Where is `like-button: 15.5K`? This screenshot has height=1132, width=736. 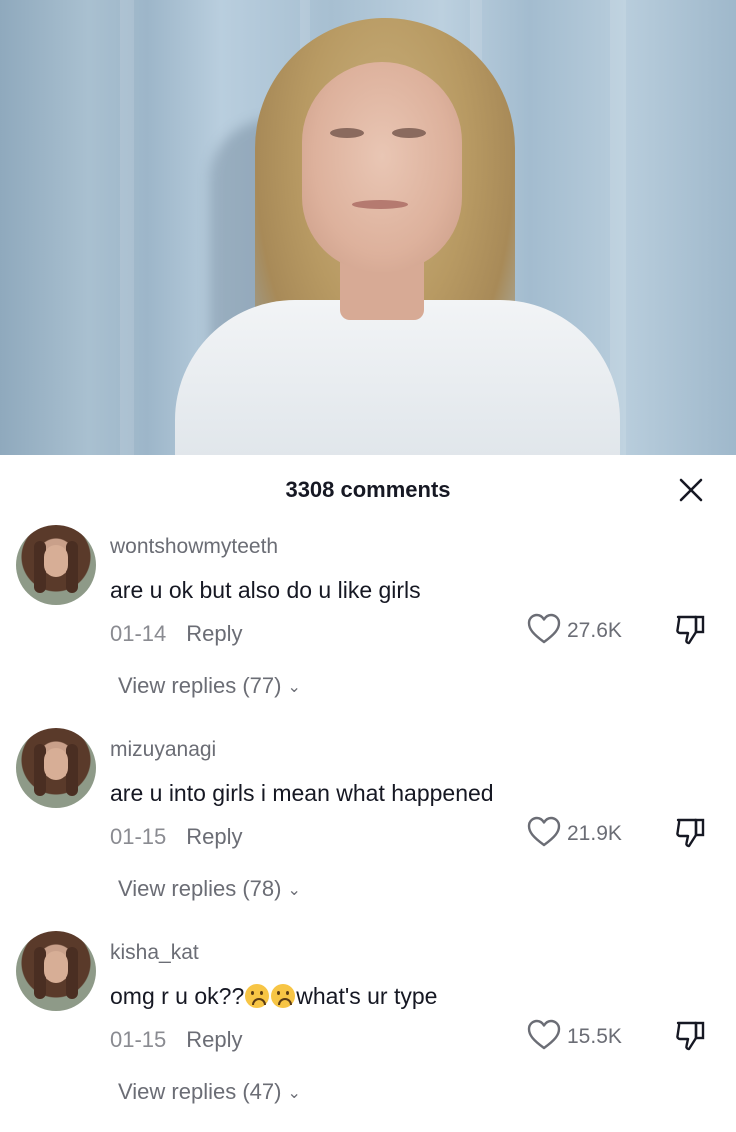
like-button: 15.5K is located at coordinates (592, 1036).